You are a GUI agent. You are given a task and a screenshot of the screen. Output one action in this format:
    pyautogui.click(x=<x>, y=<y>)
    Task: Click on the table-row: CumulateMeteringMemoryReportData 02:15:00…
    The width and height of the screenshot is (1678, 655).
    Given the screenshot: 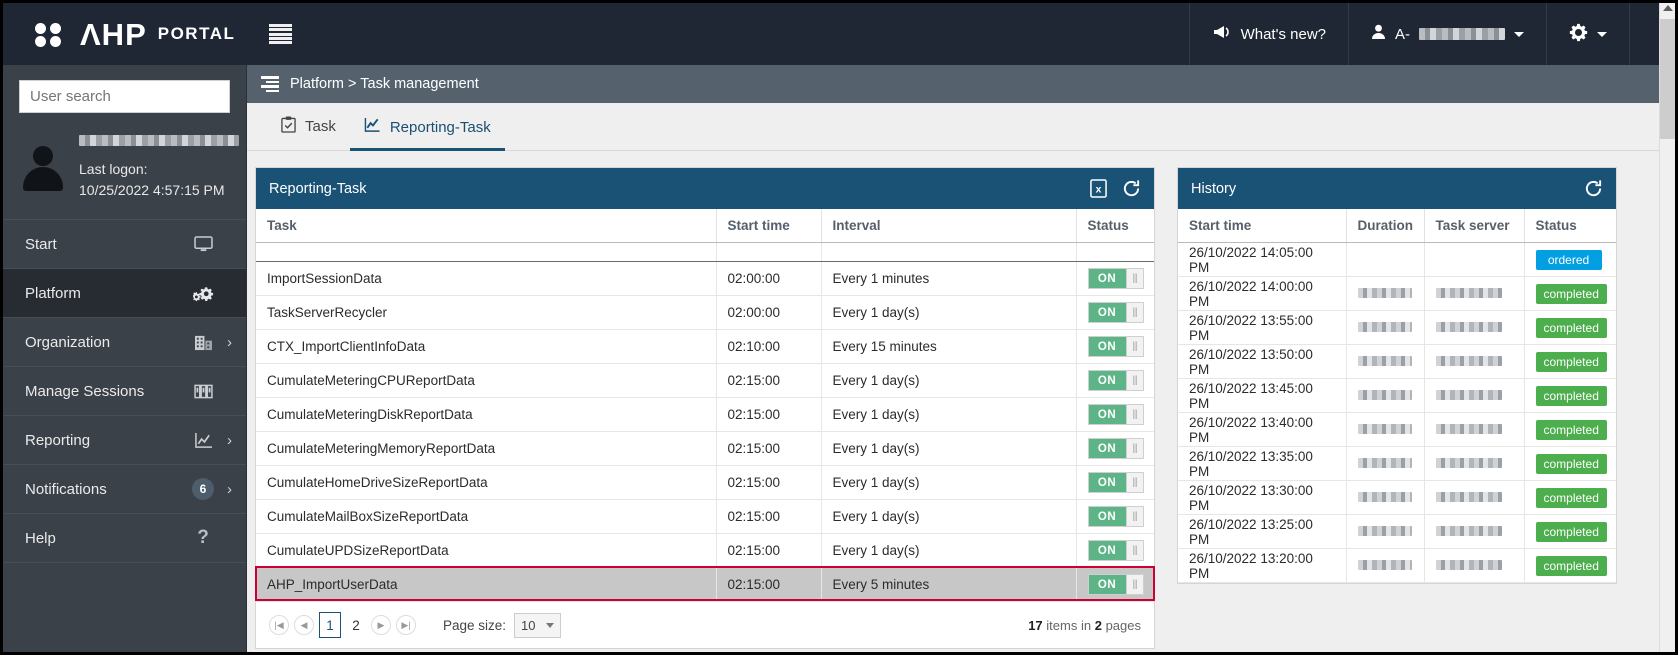 What is the action you would take?
    pyautogui.click(x=705, y=448)
    